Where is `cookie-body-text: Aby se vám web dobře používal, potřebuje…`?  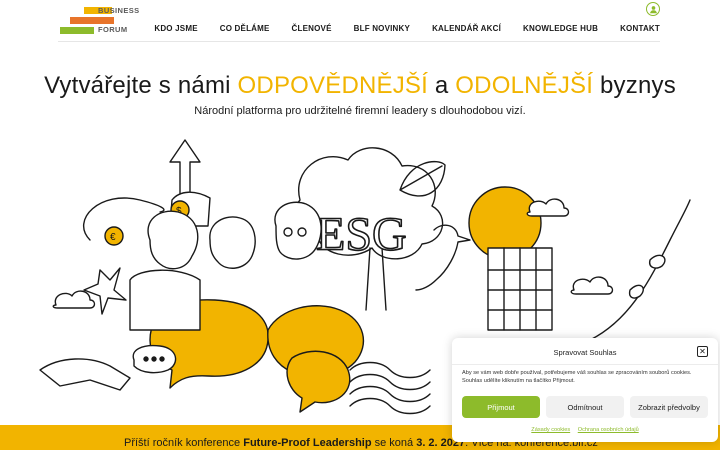 cookie-body-text: Aby se vám web dobře používal, potřebuje… is located at coordinates (577, 377).